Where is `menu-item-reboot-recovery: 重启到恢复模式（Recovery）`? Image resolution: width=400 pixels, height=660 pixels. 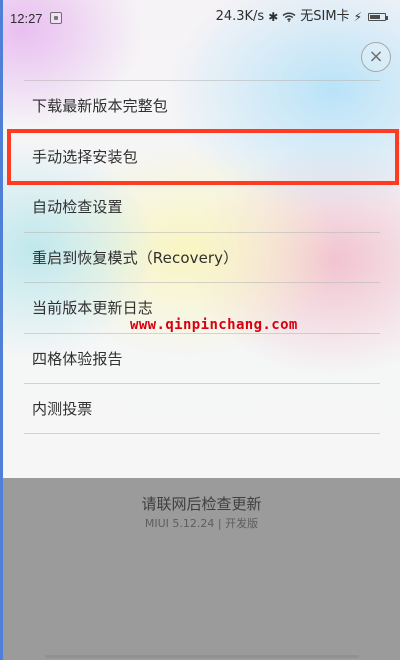
menu-item-reboot-recovery: 重启到恢复模式（Recovery） is located at coordinates (202, 257).